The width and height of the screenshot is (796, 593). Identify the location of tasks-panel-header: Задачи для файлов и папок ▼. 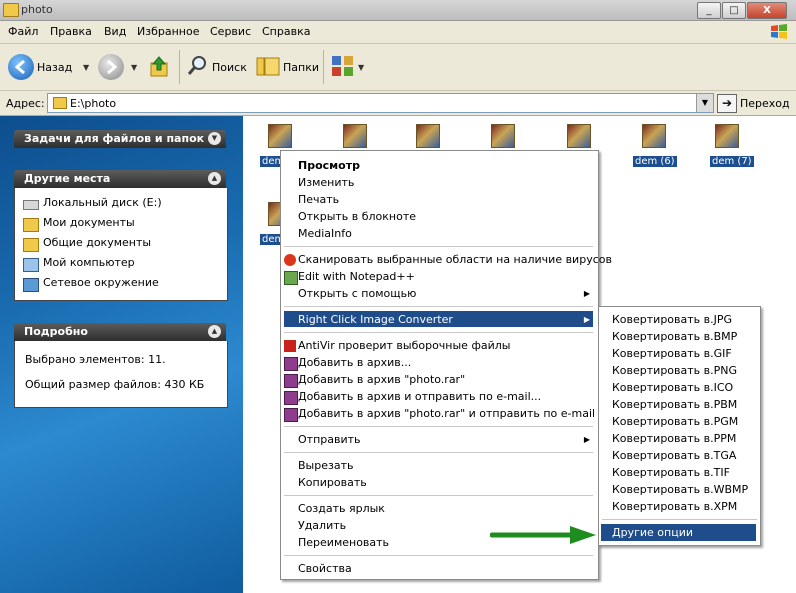
(120, 139).